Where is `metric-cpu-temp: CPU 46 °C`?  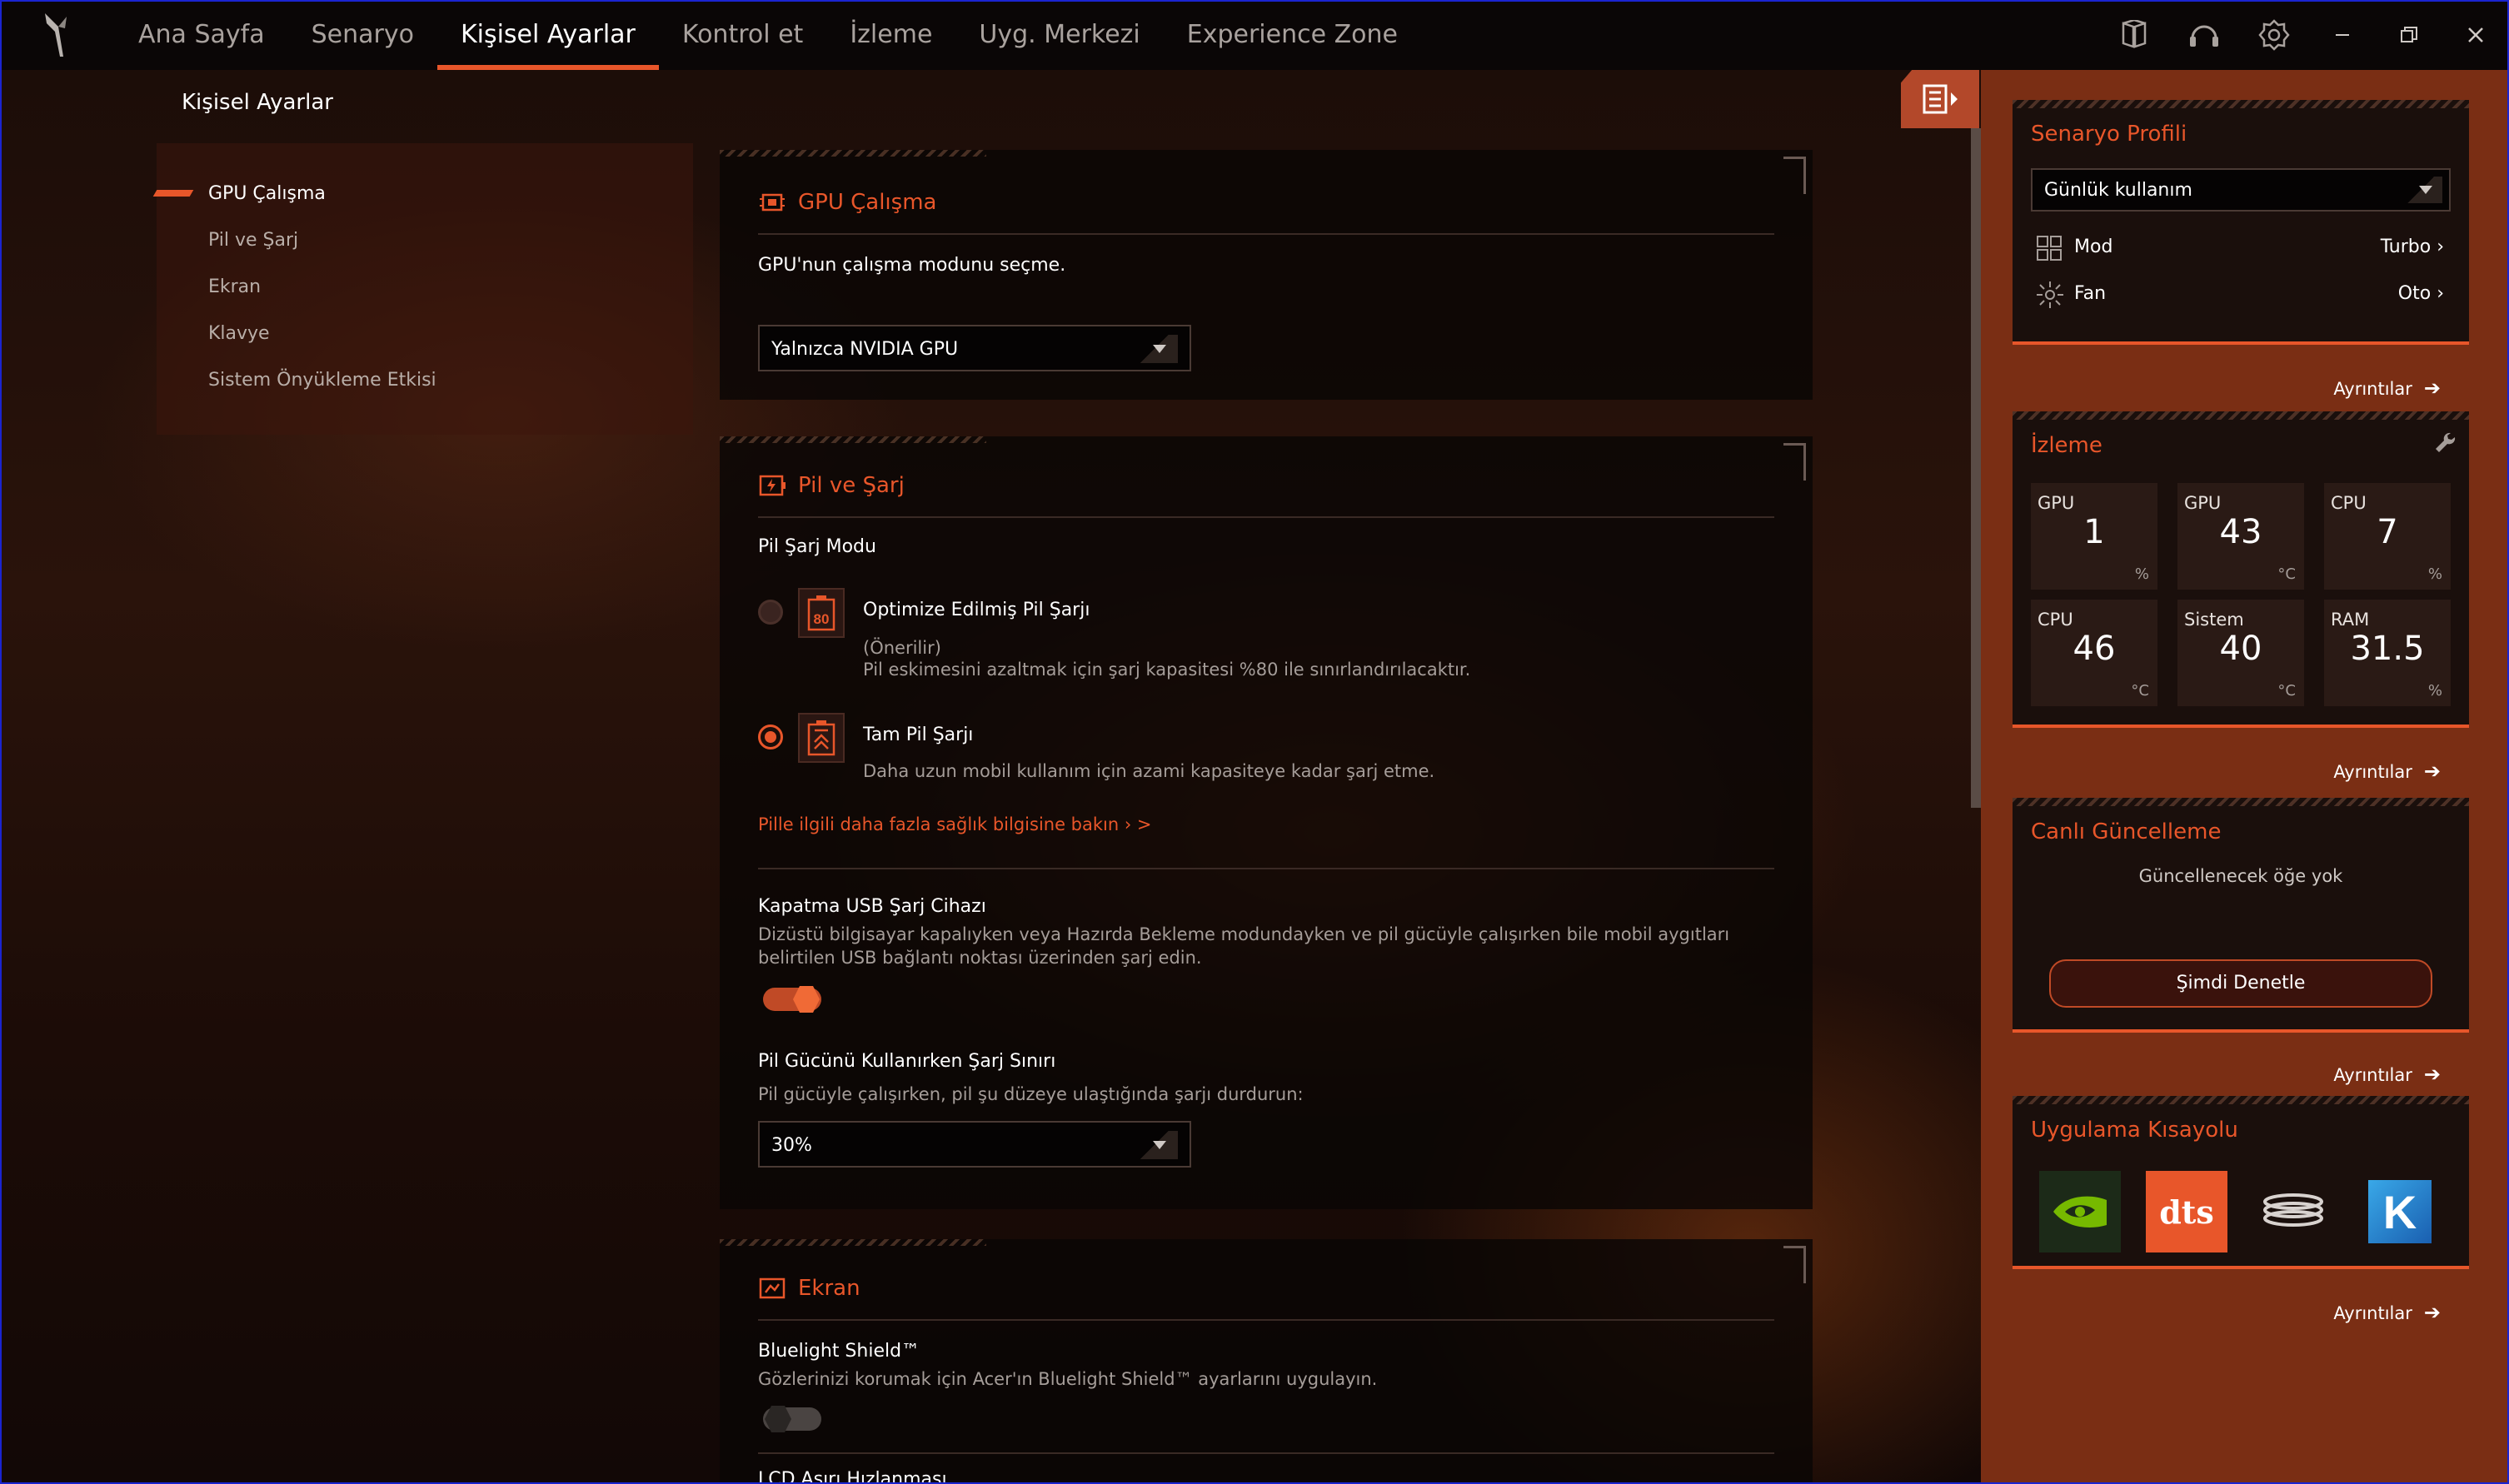 metric-cpu-temp: CPU 46 °C is located at coordinates (2094, 653).